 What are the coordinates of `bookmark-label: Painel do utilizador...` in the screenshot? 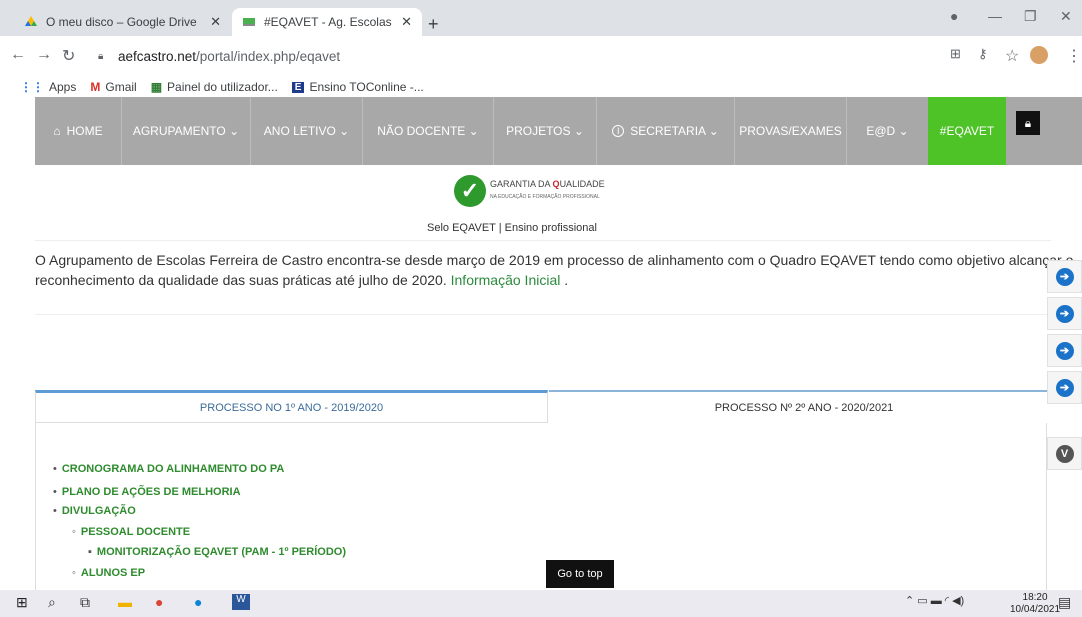 It's located at (222, 87).